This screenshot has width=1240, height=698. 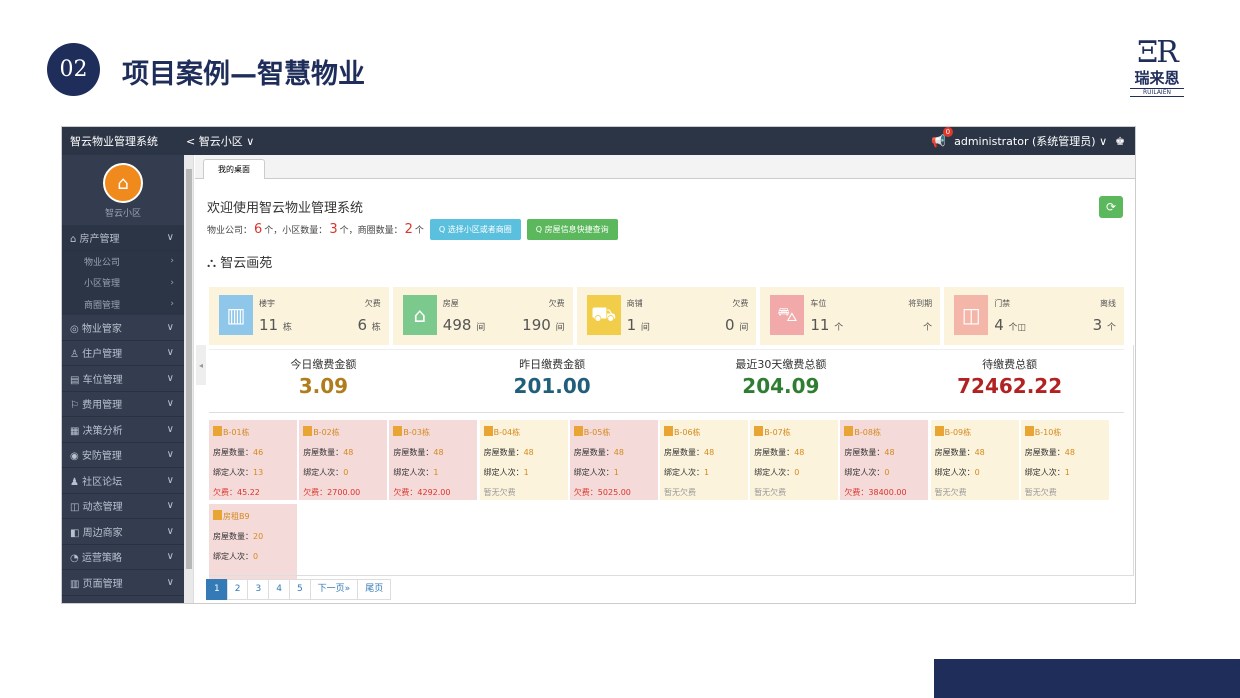 What do you see at coordinates (704, 460) in the screenshot?
I see `building-card: B-06栋 房屋数量：48 绑定人次：1 暂无欠费` at bounding box center [704, 460].